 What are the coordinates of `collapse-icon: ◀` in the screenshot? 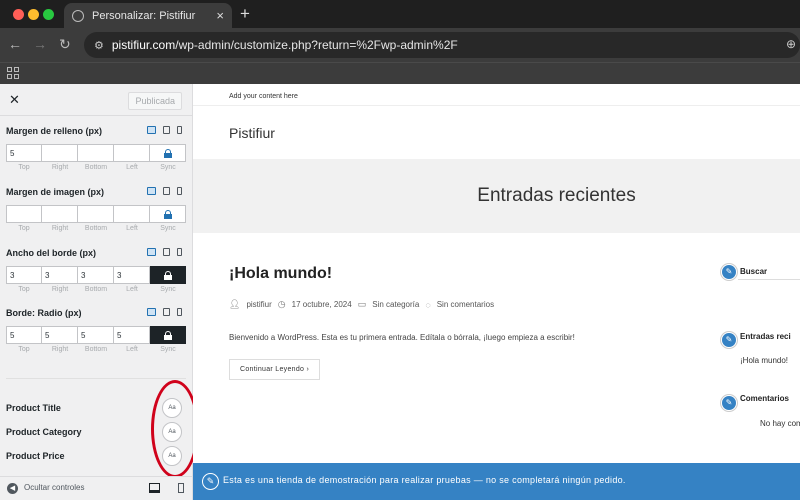 It's located at (12, 488).